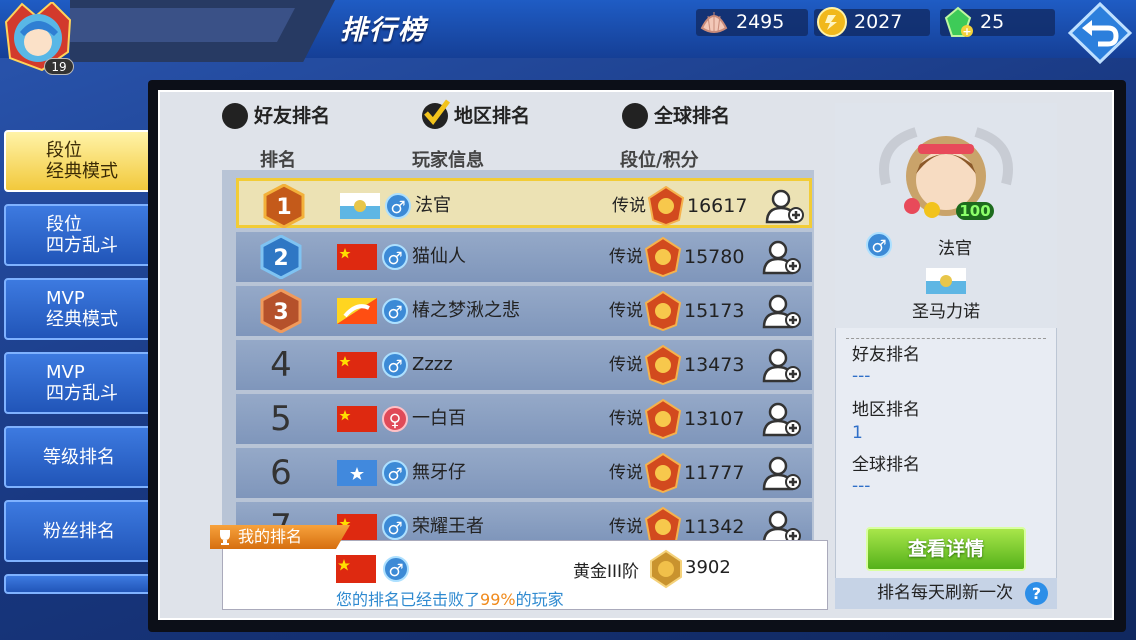 The width and height of the screenshot is (1136, 640). Describe the element at coordinates (270, 536) in the screenshot. I see `my-rank-label-text: 我的排名` at that location.